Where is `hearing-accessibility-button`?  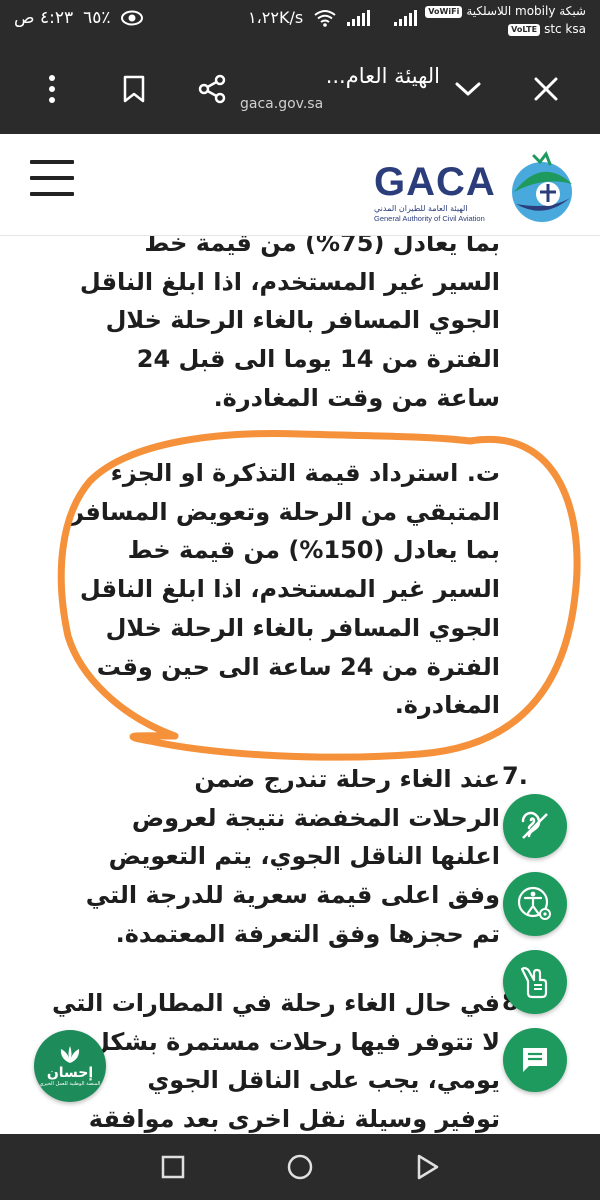
hearing-accessibility-button is located at coordinates (535, 826).